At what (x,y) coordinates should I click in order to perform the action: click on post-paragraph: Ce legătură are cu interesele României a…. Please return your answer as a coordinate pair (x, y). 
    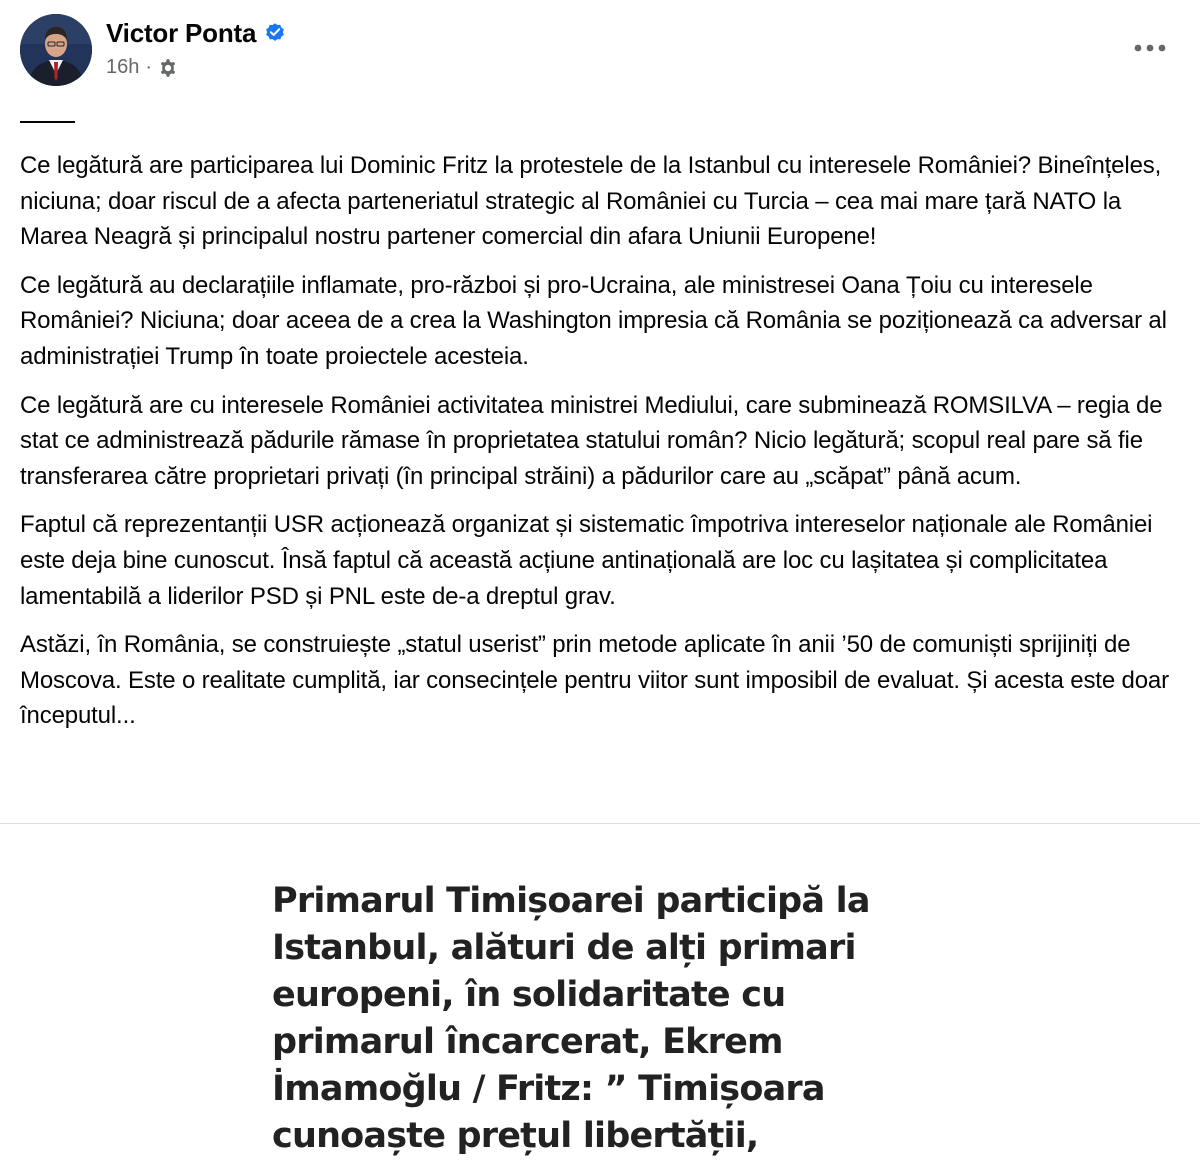
    Looking at the image, I should click on (591, 440).